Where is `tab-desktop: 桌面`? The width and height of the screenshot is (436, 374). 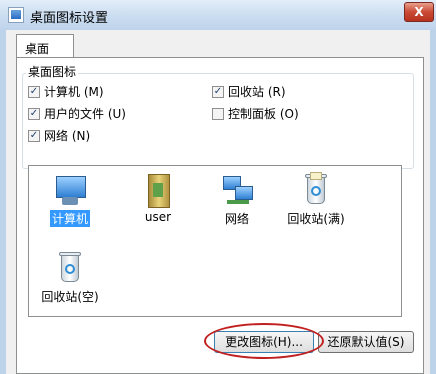
tab-desktop: 桌面 is located at coordinates (45, 46).